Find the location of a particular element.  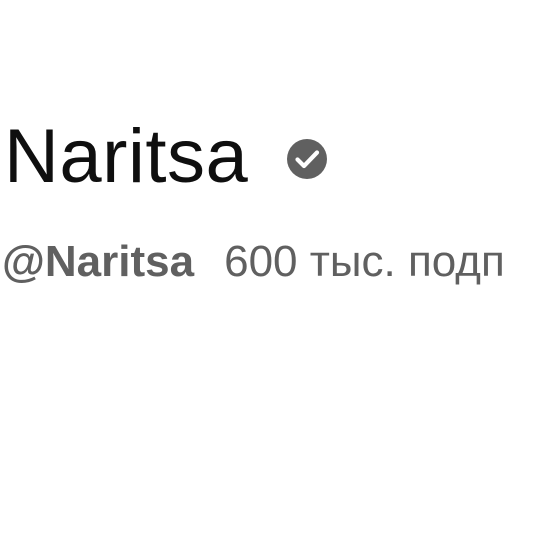

channel-name-row: Naritsa is located at coordinates (166, 157).